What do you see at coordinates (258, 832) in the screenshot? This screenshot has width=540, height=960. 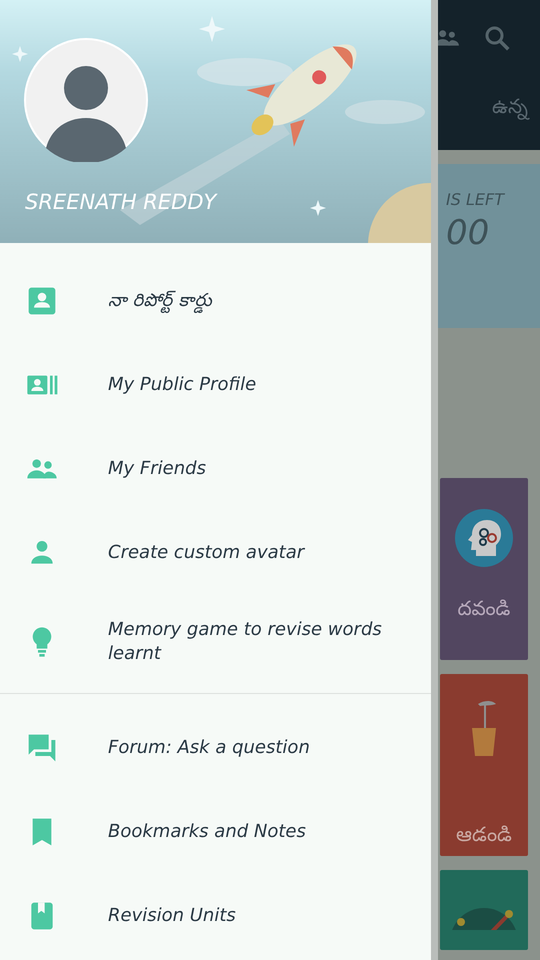 I see `menu-item: Bookmarks and Notes` at bounding box center [258, 832].